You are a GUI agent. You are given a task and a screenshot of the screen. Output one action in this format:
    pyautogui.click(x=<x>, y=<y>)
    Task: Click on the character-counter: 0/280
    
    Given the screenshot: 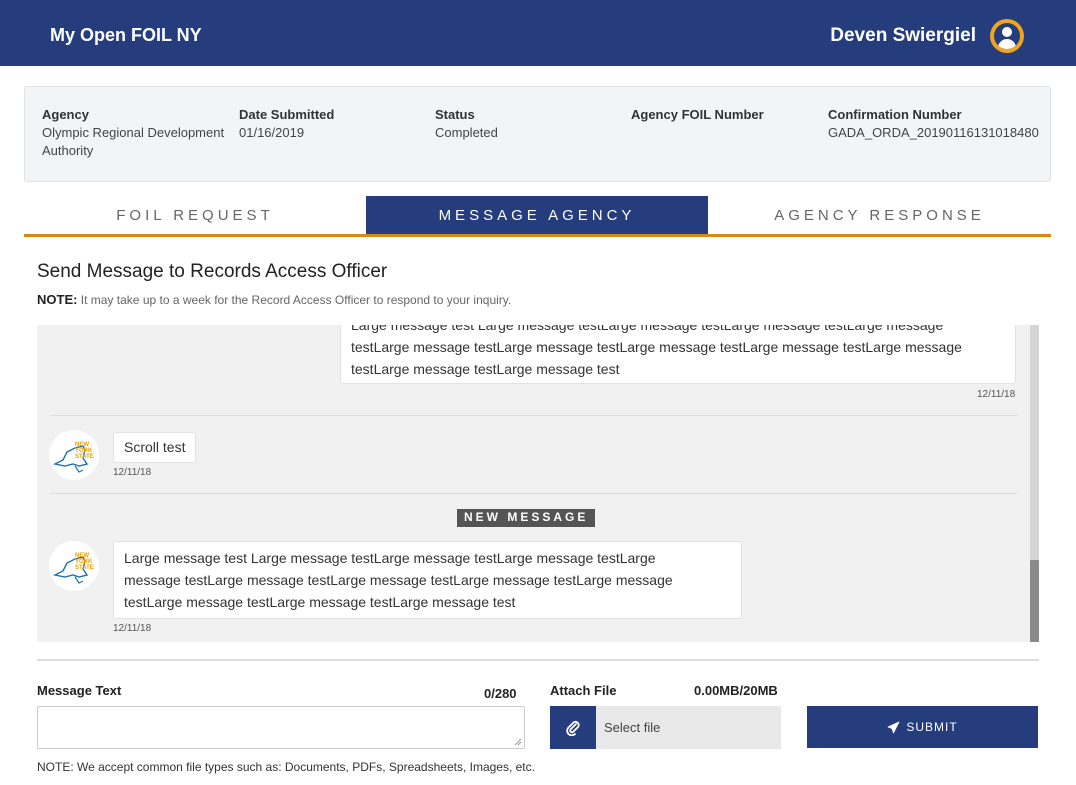 What is the action you would take?
    pyautogui.click(x=500, y=693)
    